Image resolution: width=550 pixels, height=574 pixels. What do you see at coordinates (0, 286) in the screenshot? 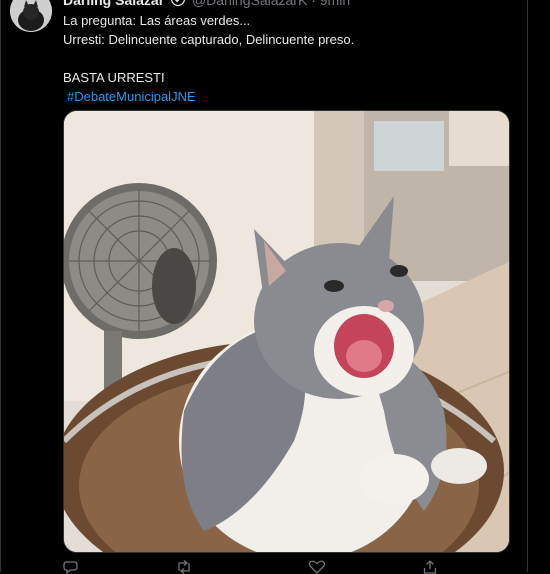
I see `timeline-border-left` at bounding box center [0, 286].